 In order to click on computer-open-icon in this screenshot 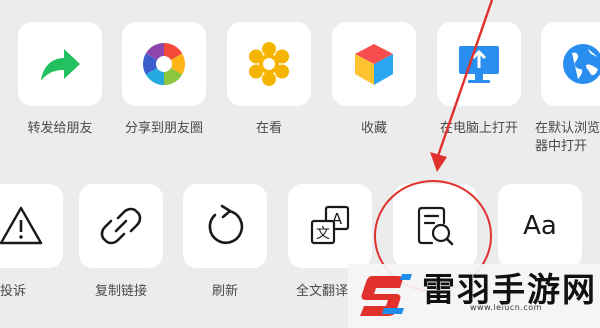, I will do `click(479, 64)`.